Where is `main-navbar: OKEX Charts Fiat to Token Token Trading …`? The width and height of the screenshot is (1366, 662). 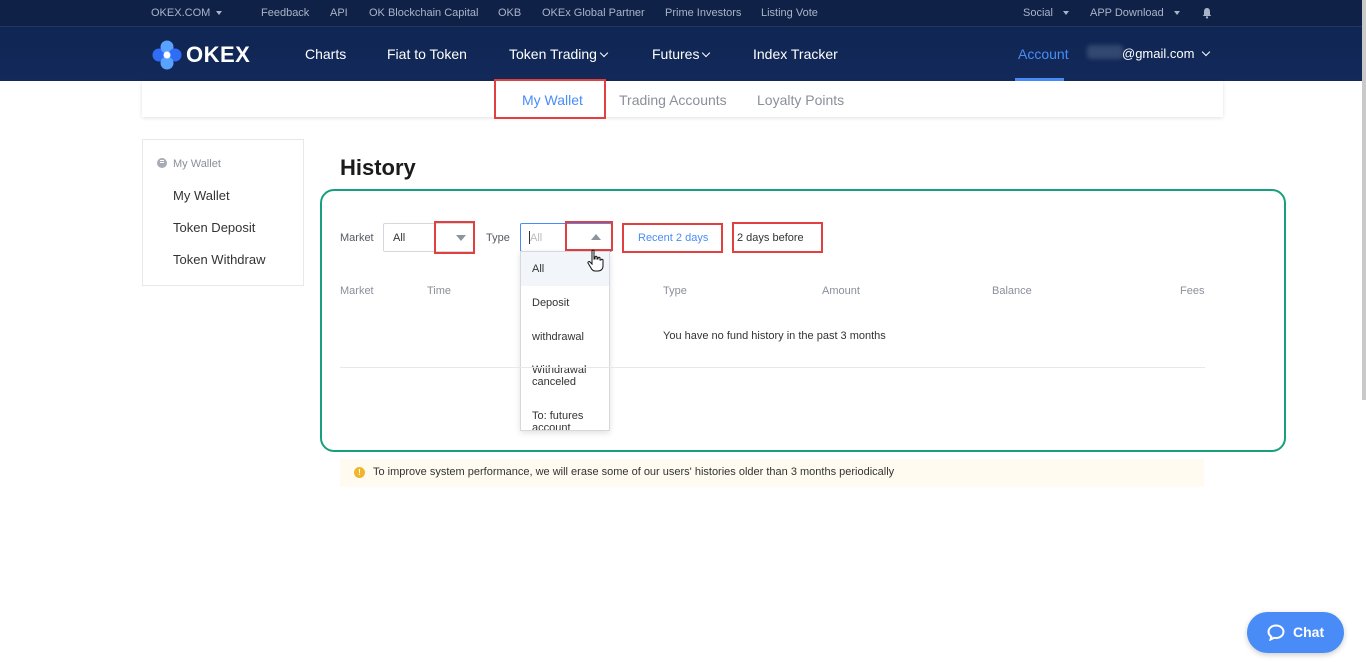
main-navbar: OKEX Charts Fiat to Token Token Trading … is located at coordinates (683, 54).